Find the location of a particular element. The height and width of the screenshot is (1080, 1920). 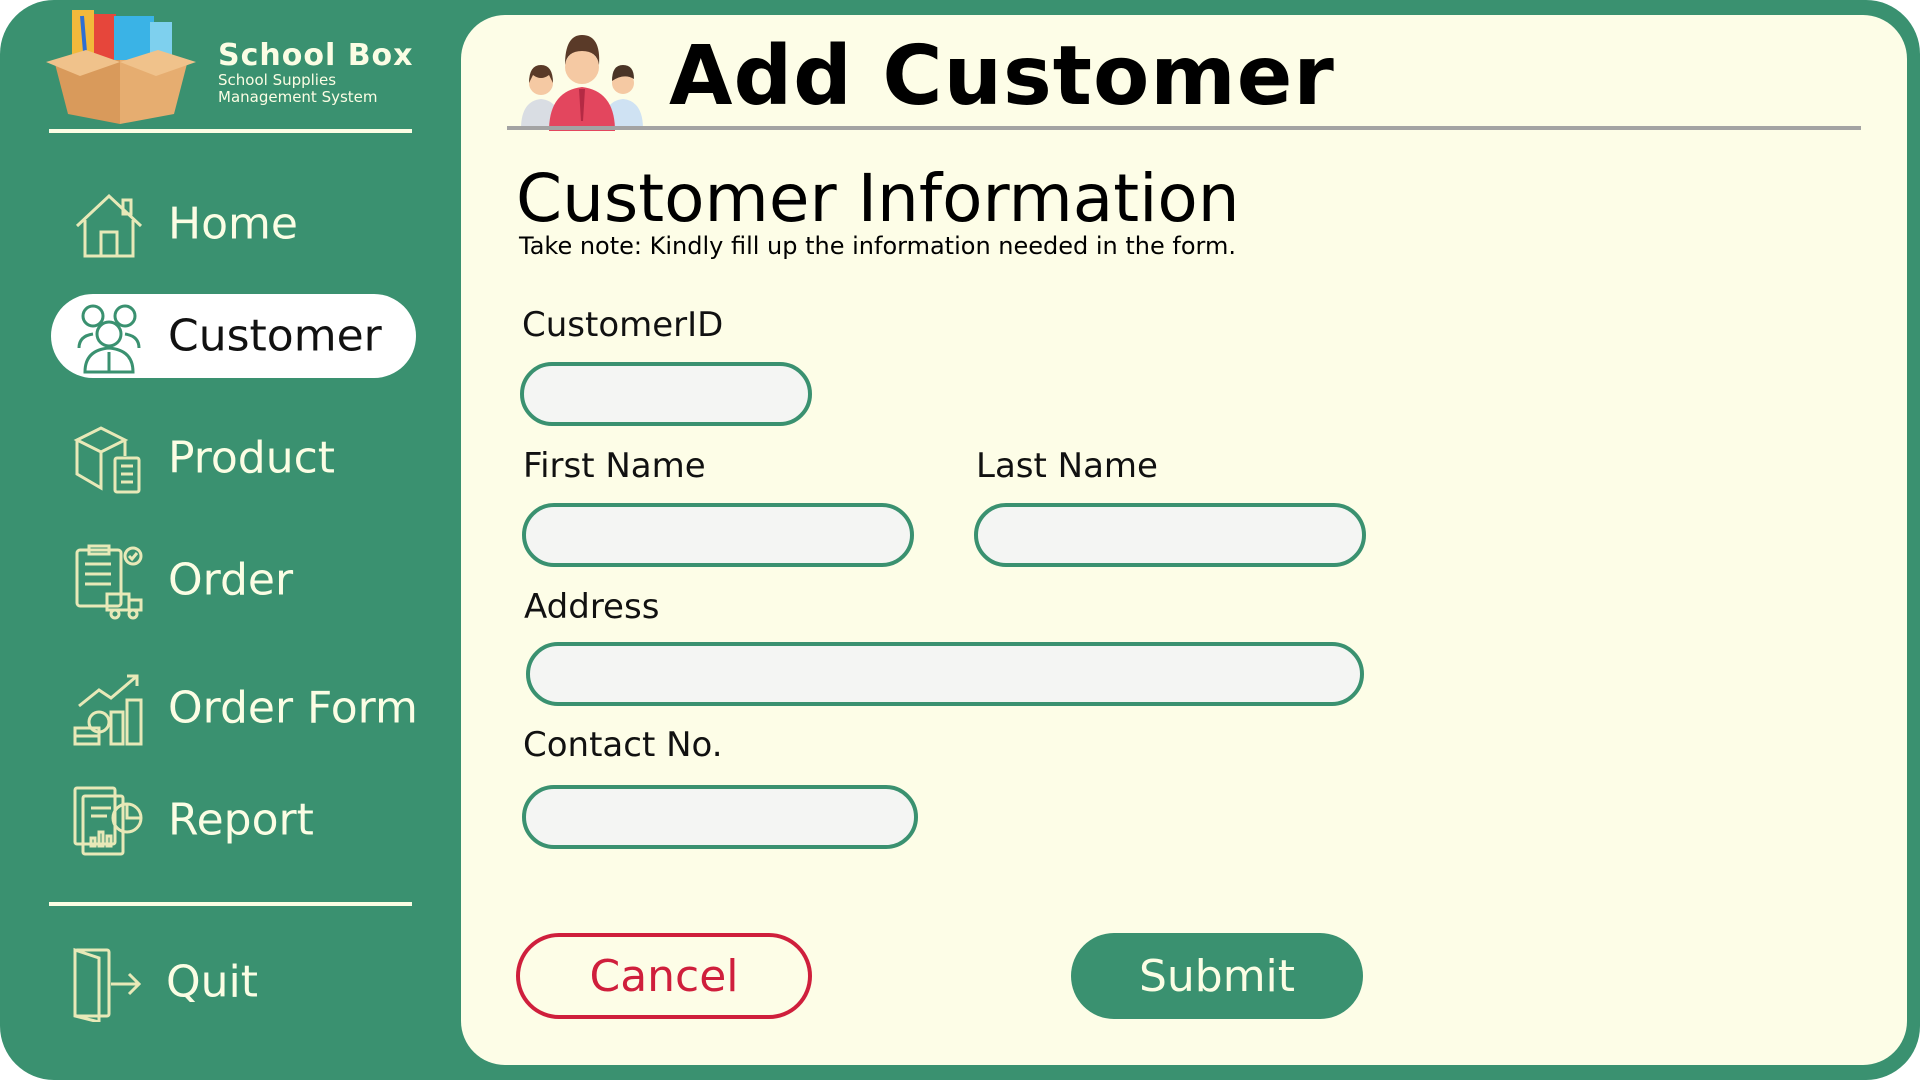

product-box-icon is located at coordinates (107, 460).